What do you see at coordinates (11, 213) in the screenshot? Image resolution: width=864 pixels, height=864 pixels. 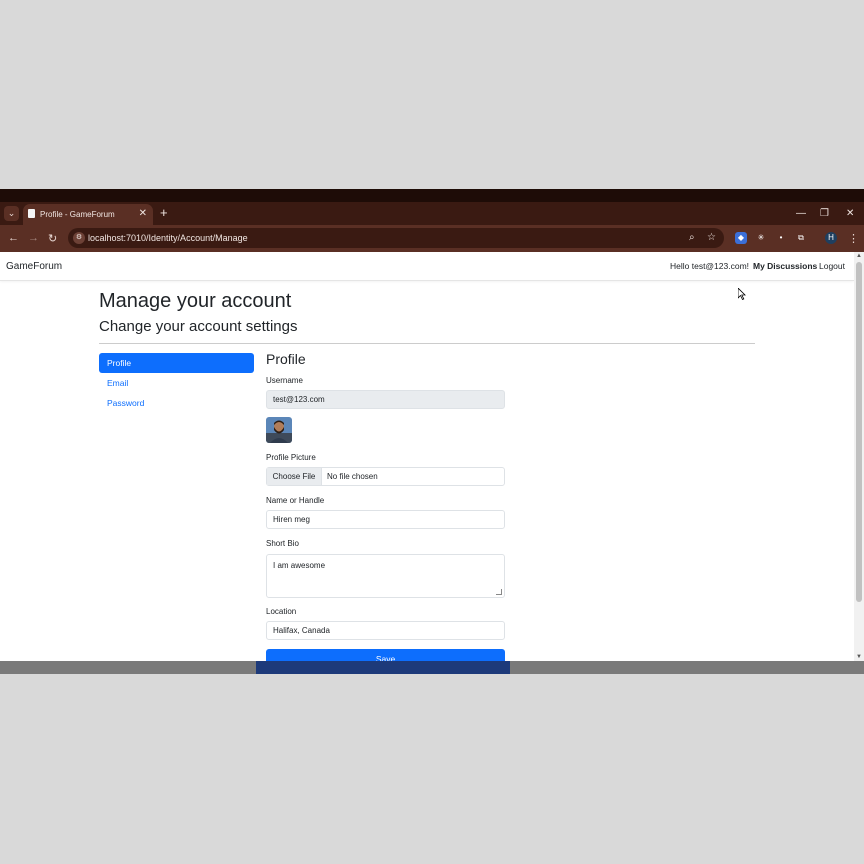 I see `tab-search-icon: ⌄` at bounding box center [11, 213].